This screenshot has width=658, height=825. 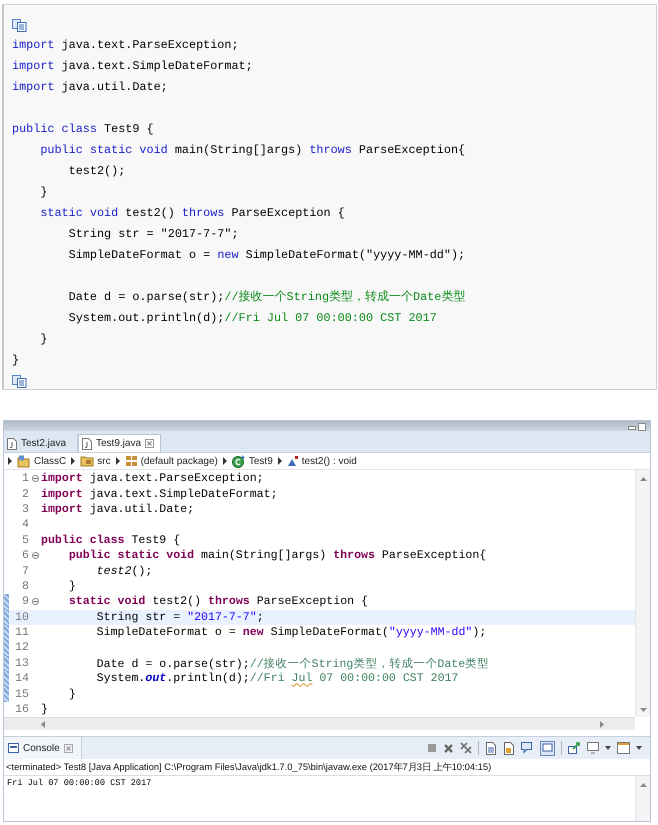 I want to click on scroll-right-icon, so click(x=602, y=724).